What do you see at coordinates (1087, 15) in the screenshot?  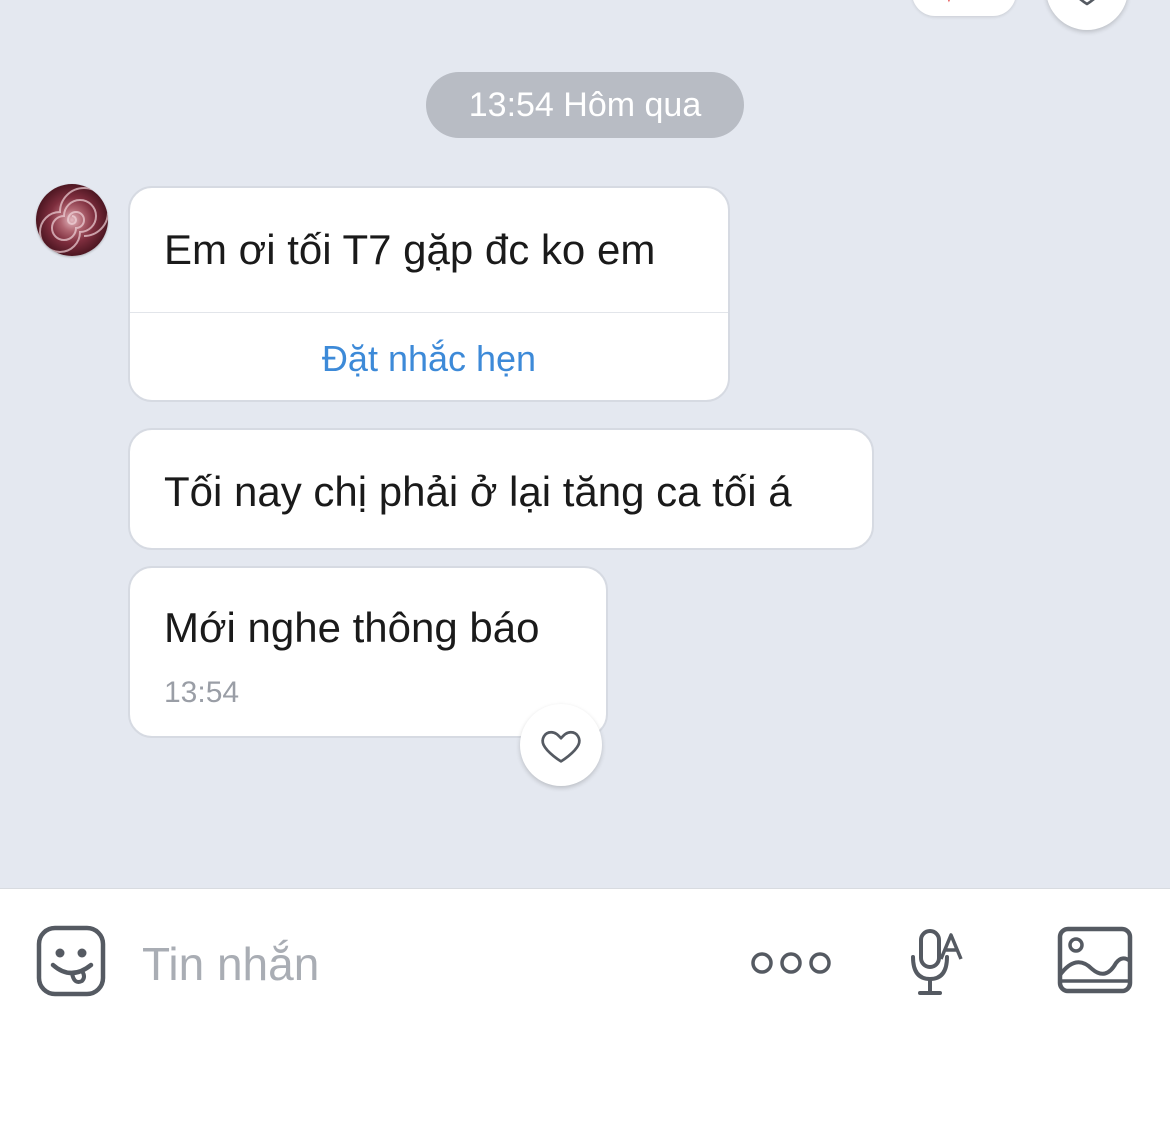 I see `previous-react-button` at bounding box center [1087, 15].